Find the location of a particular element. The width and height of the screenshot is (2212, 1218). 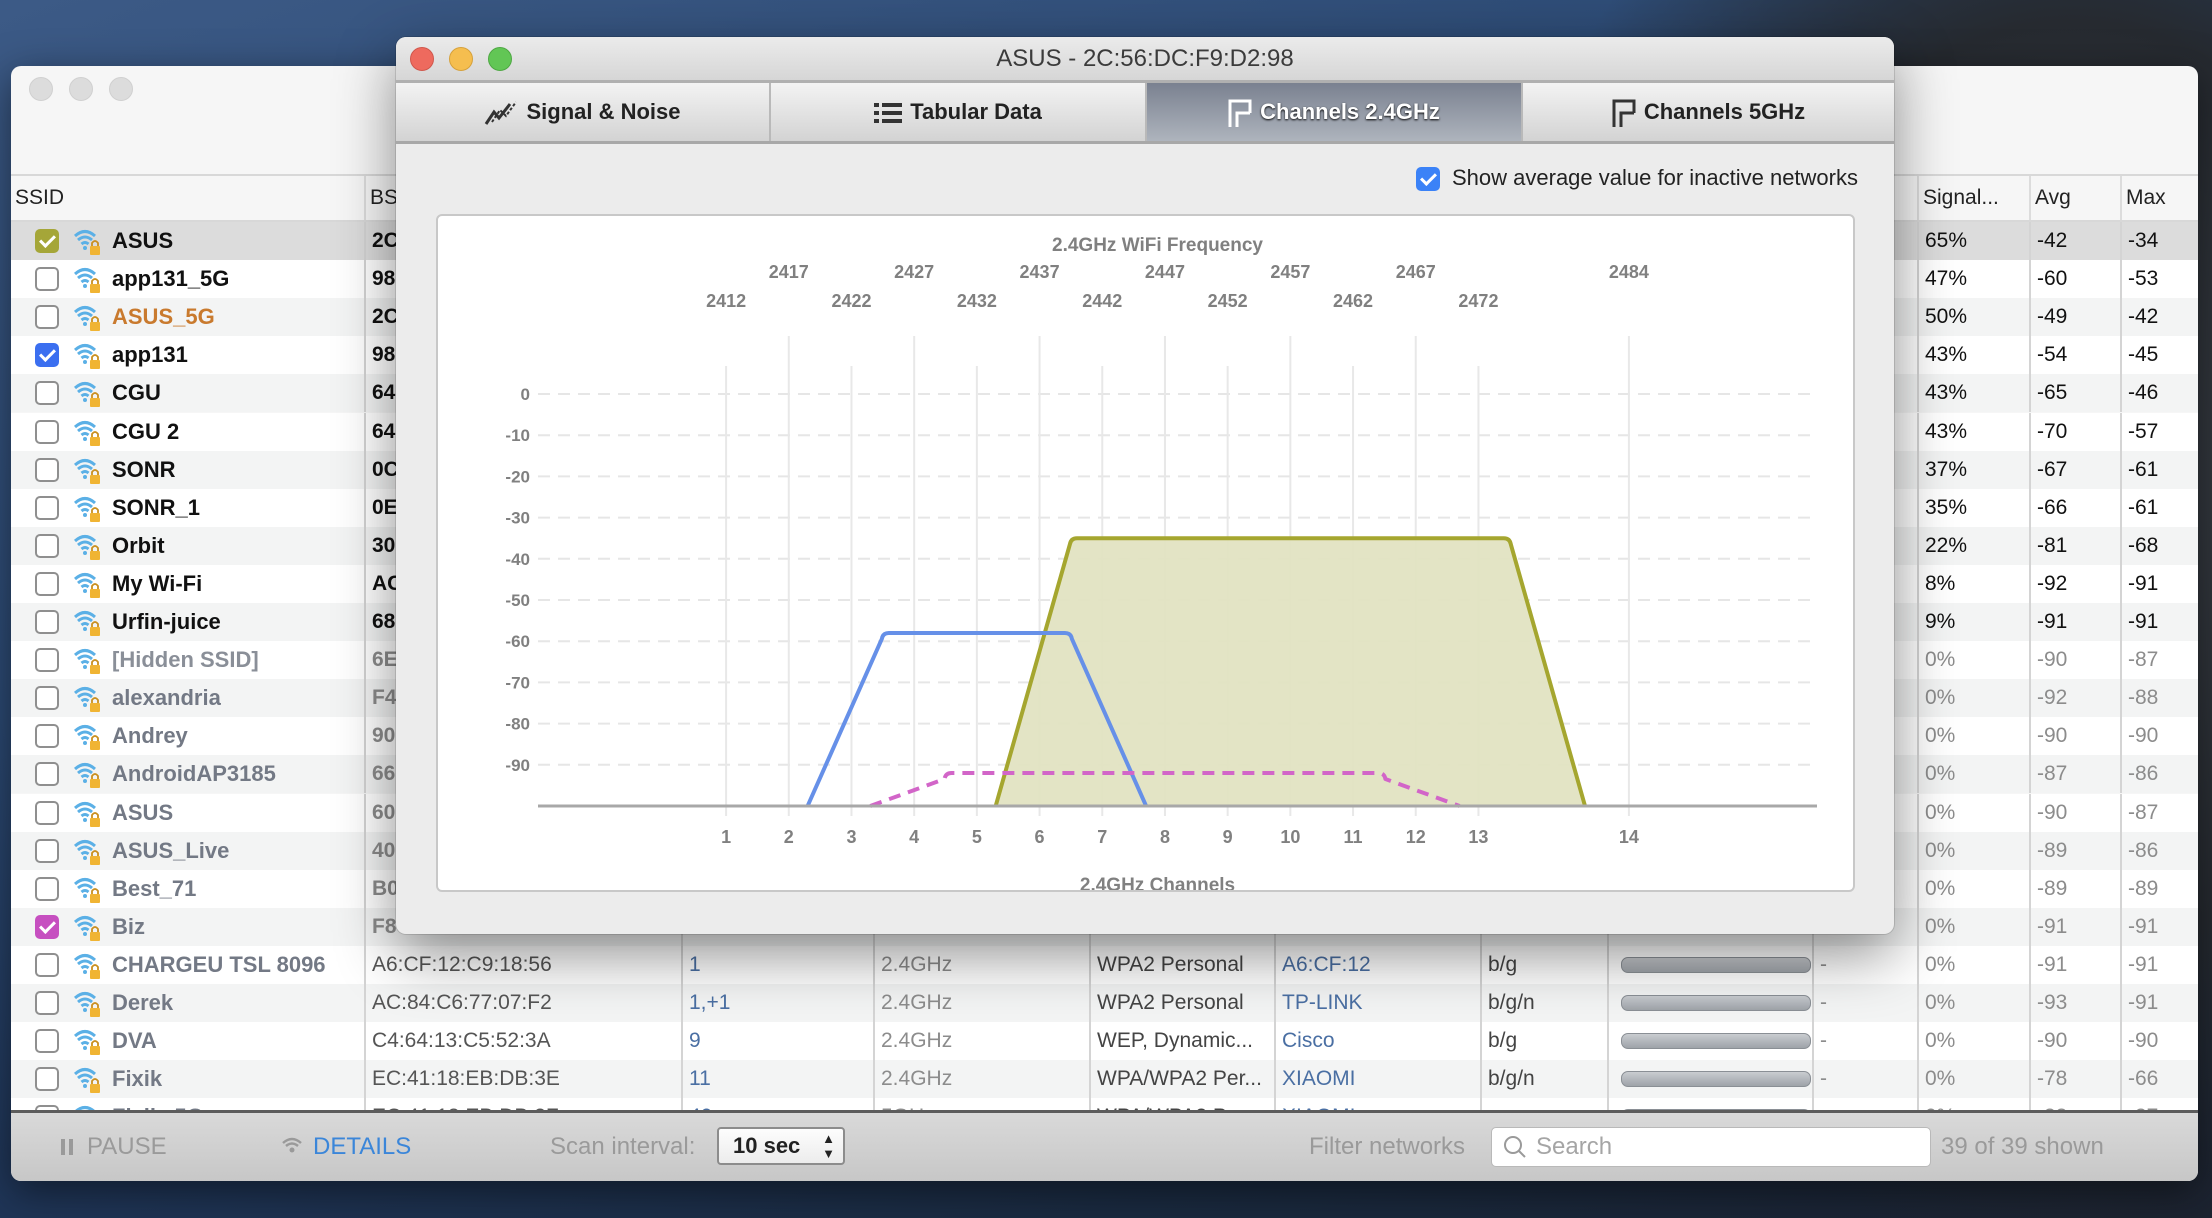

search-input: Search is located at coordinates (1711, 1147).